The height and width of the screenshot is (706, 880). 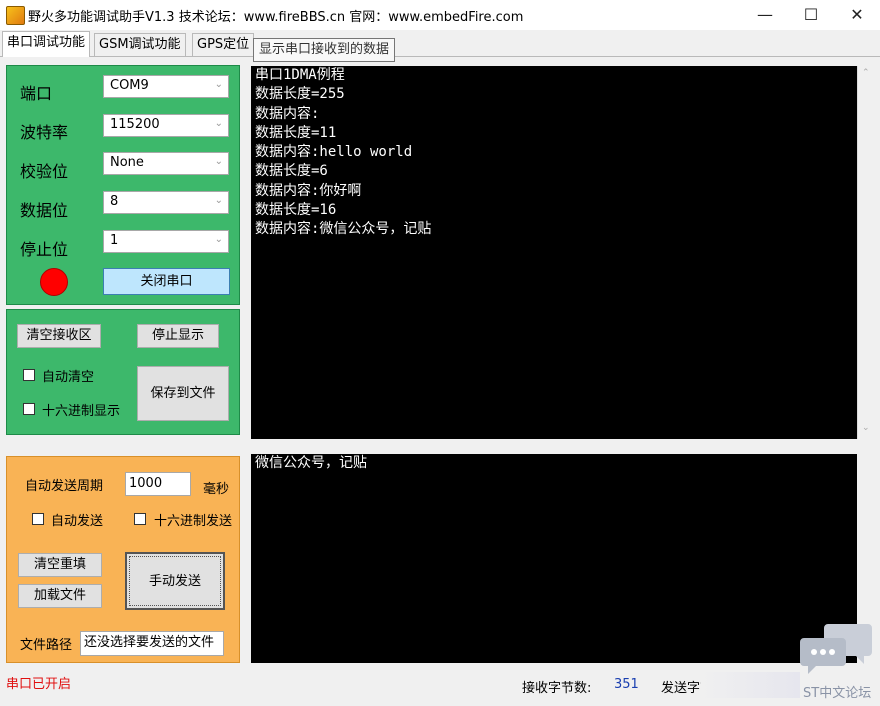 What do you see at coordinates (59, 336) in the screenshot?
I see `clear-receive-button: 清空接收区` at bounding box center [59, 336].